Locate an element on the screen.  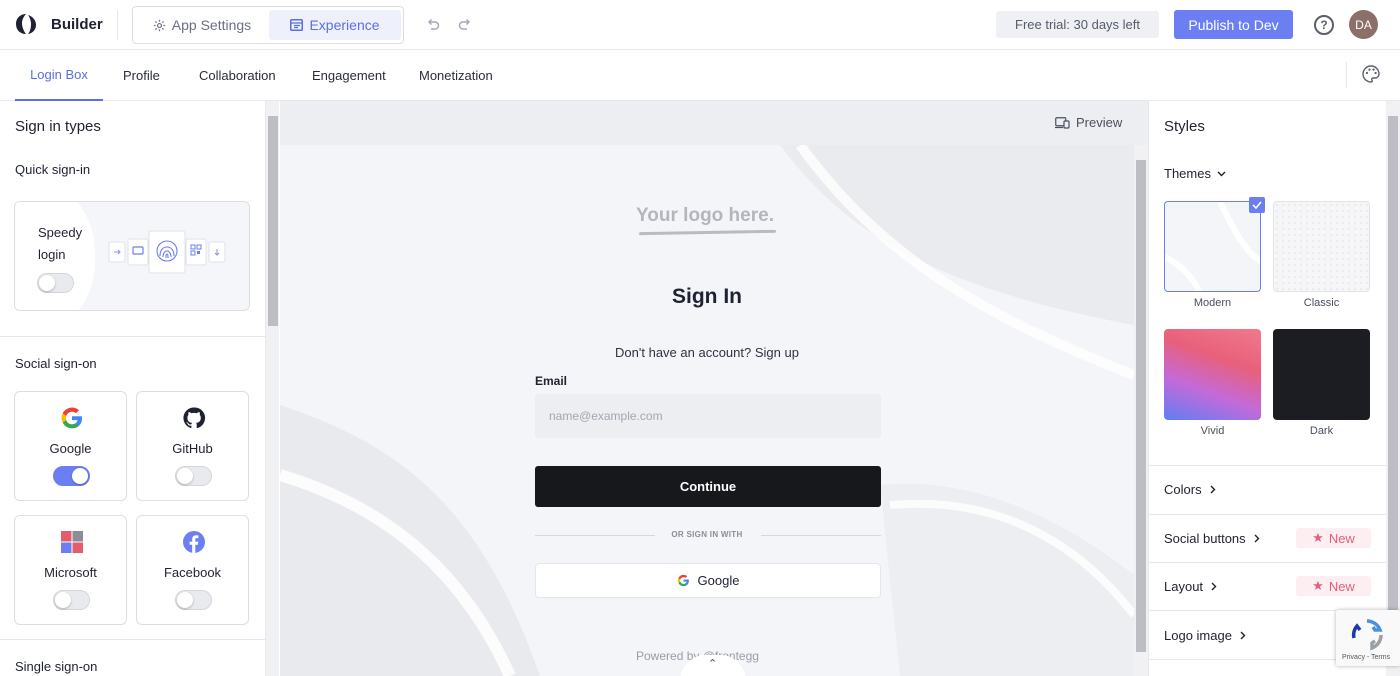
facebook-provider-card: Facebook is located at coordinates (192, 570).